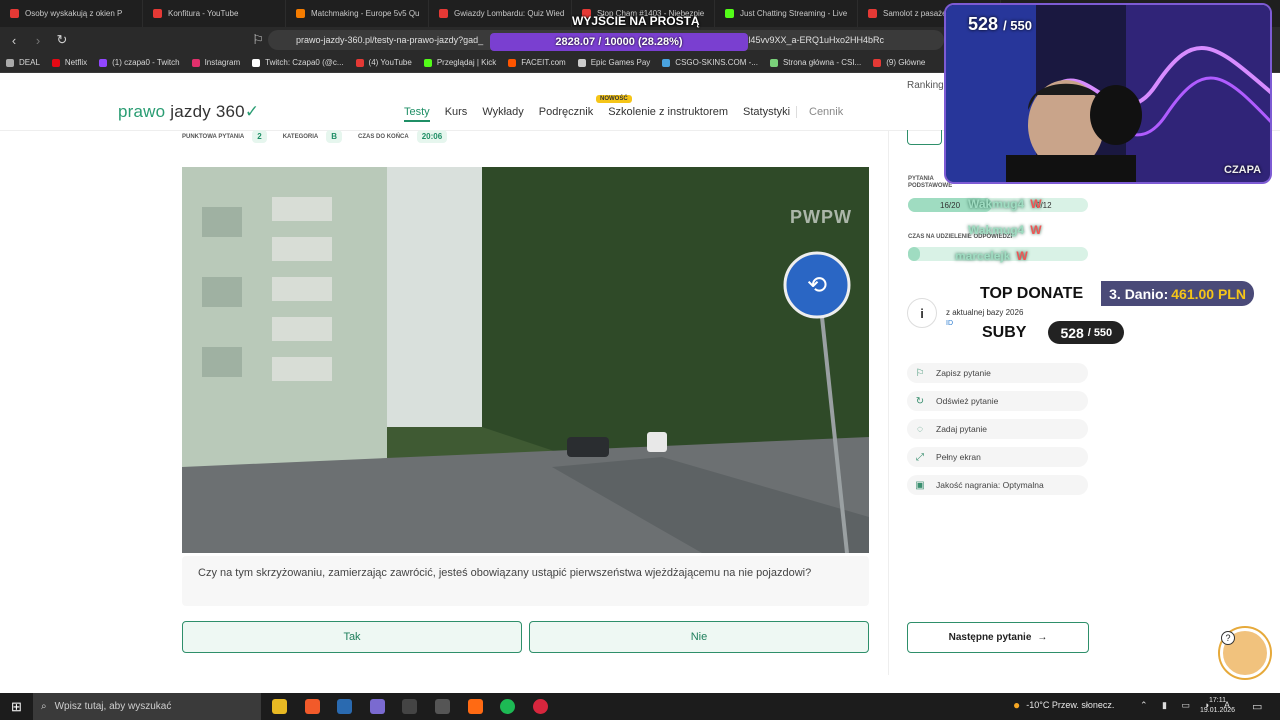 The width and height of the screenshot is (1280, 720). I want to click on video-icon: ▣, so click(920, 485).